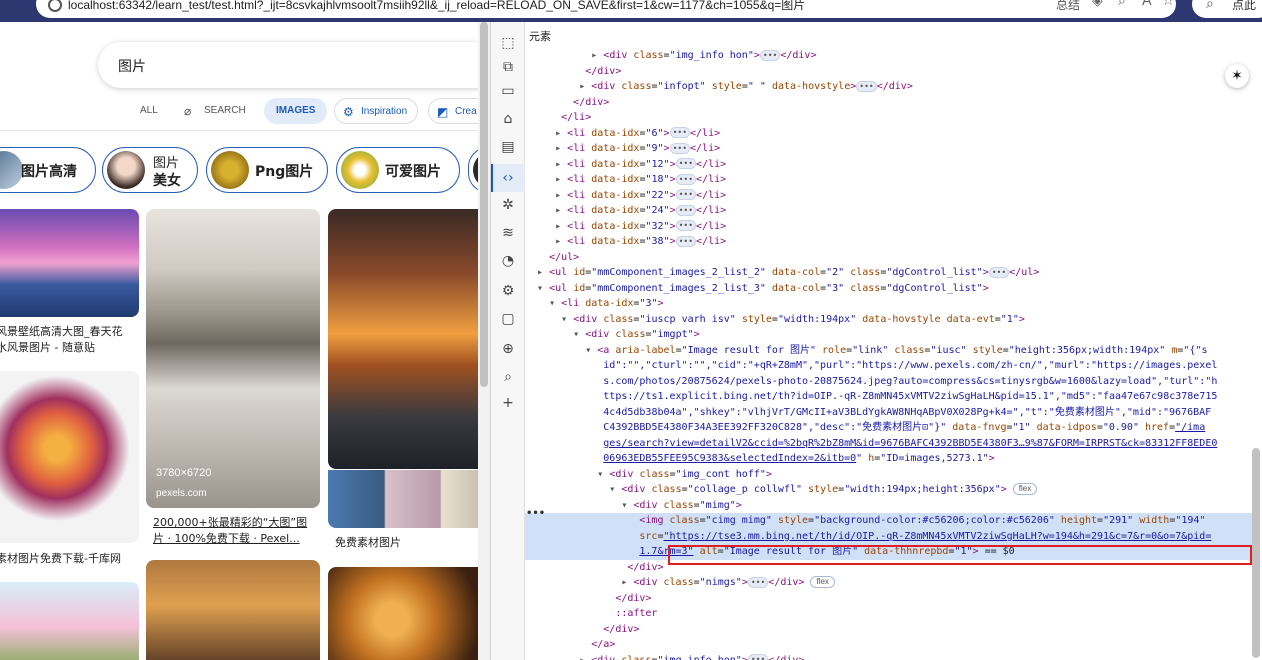 The width and height of the screenshot is (1262, 660). Describe the element at coordinates (508, 261) in the screenshot. I see `performance-icon: ◔` at that location.